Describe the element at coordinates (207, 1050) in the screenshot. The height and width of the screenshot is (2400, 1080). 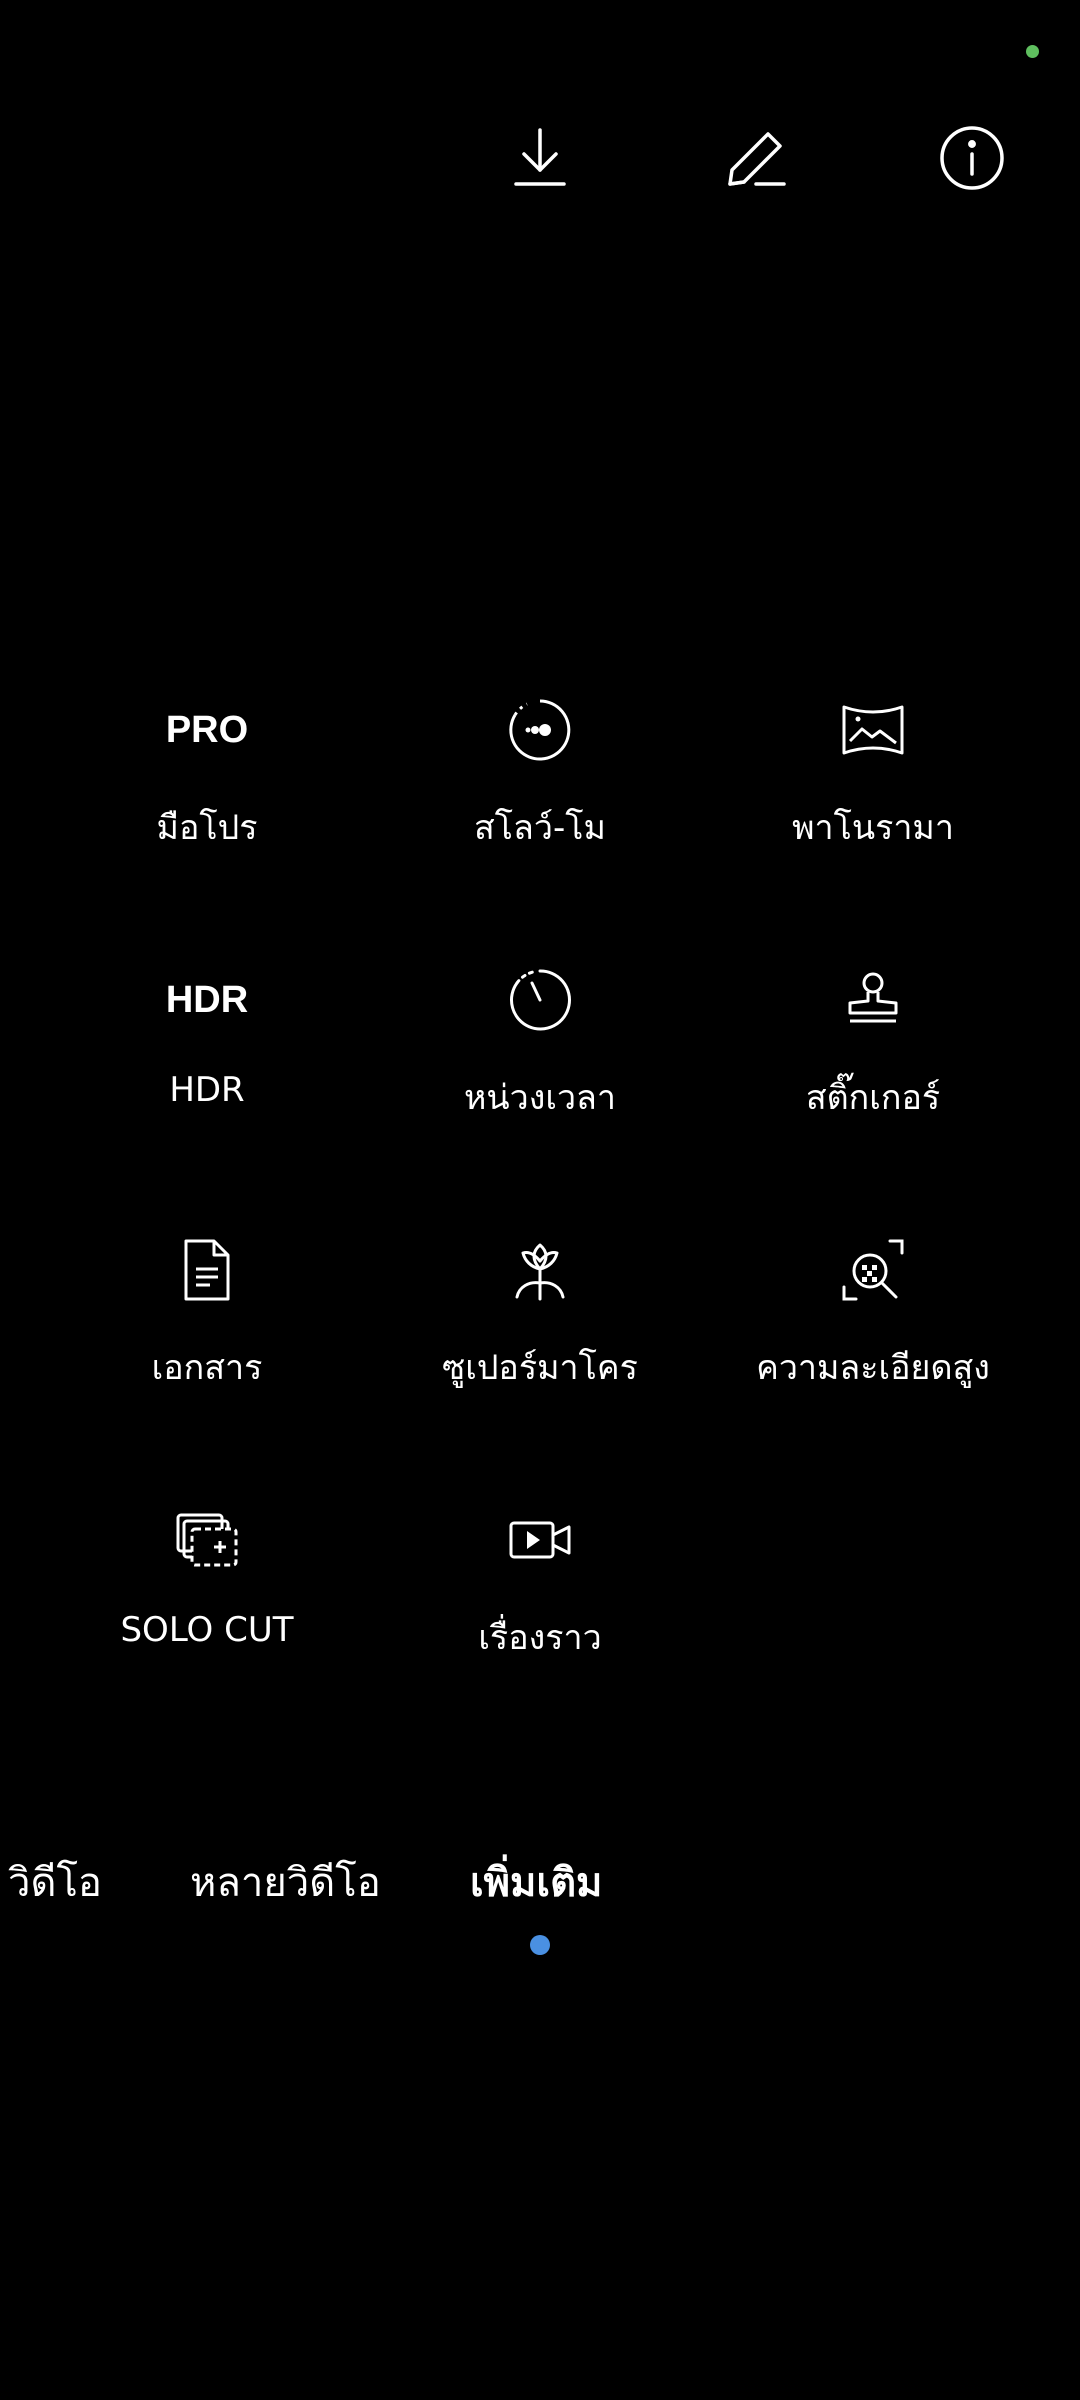
I see `mode-hdr: HDR HDR` at that location.